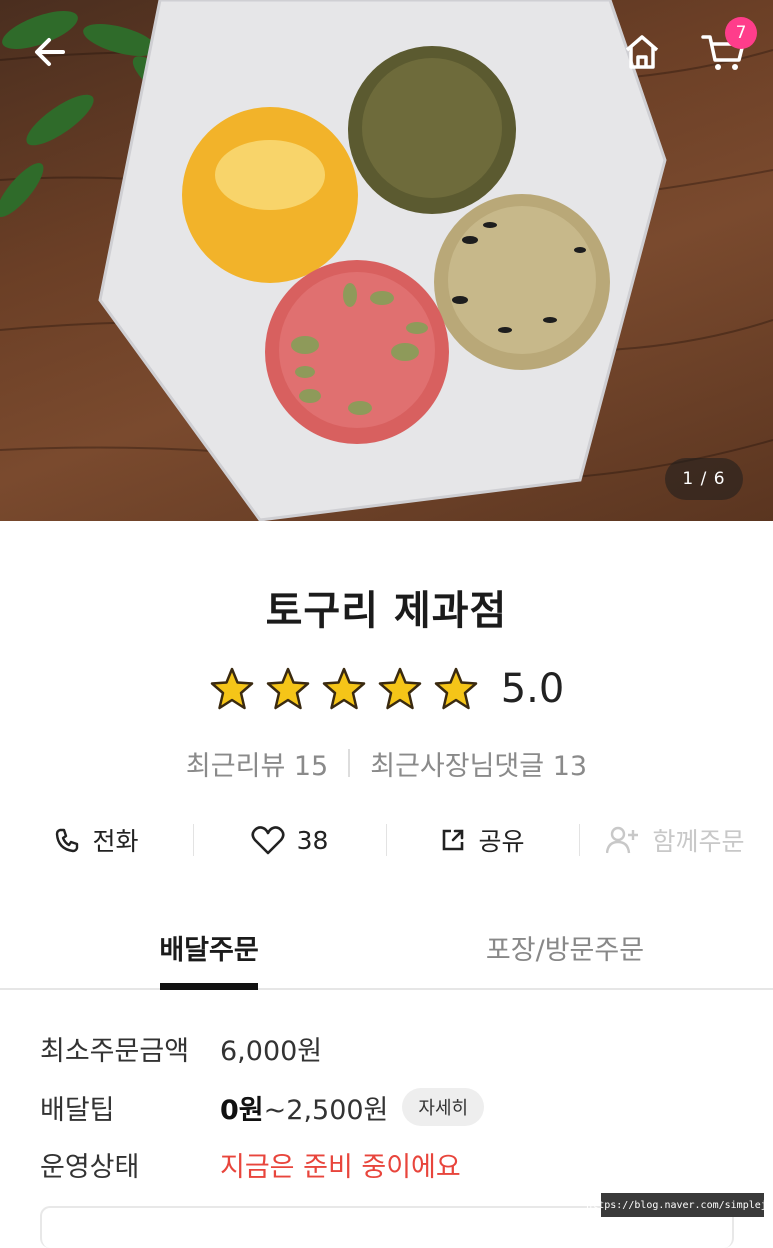 Image resolution: width=773 pixels, height=1248 pixels. Describe the element at coordinates (90, 1167) in the screenshot. I see `status-label: 운영상태` at that location.